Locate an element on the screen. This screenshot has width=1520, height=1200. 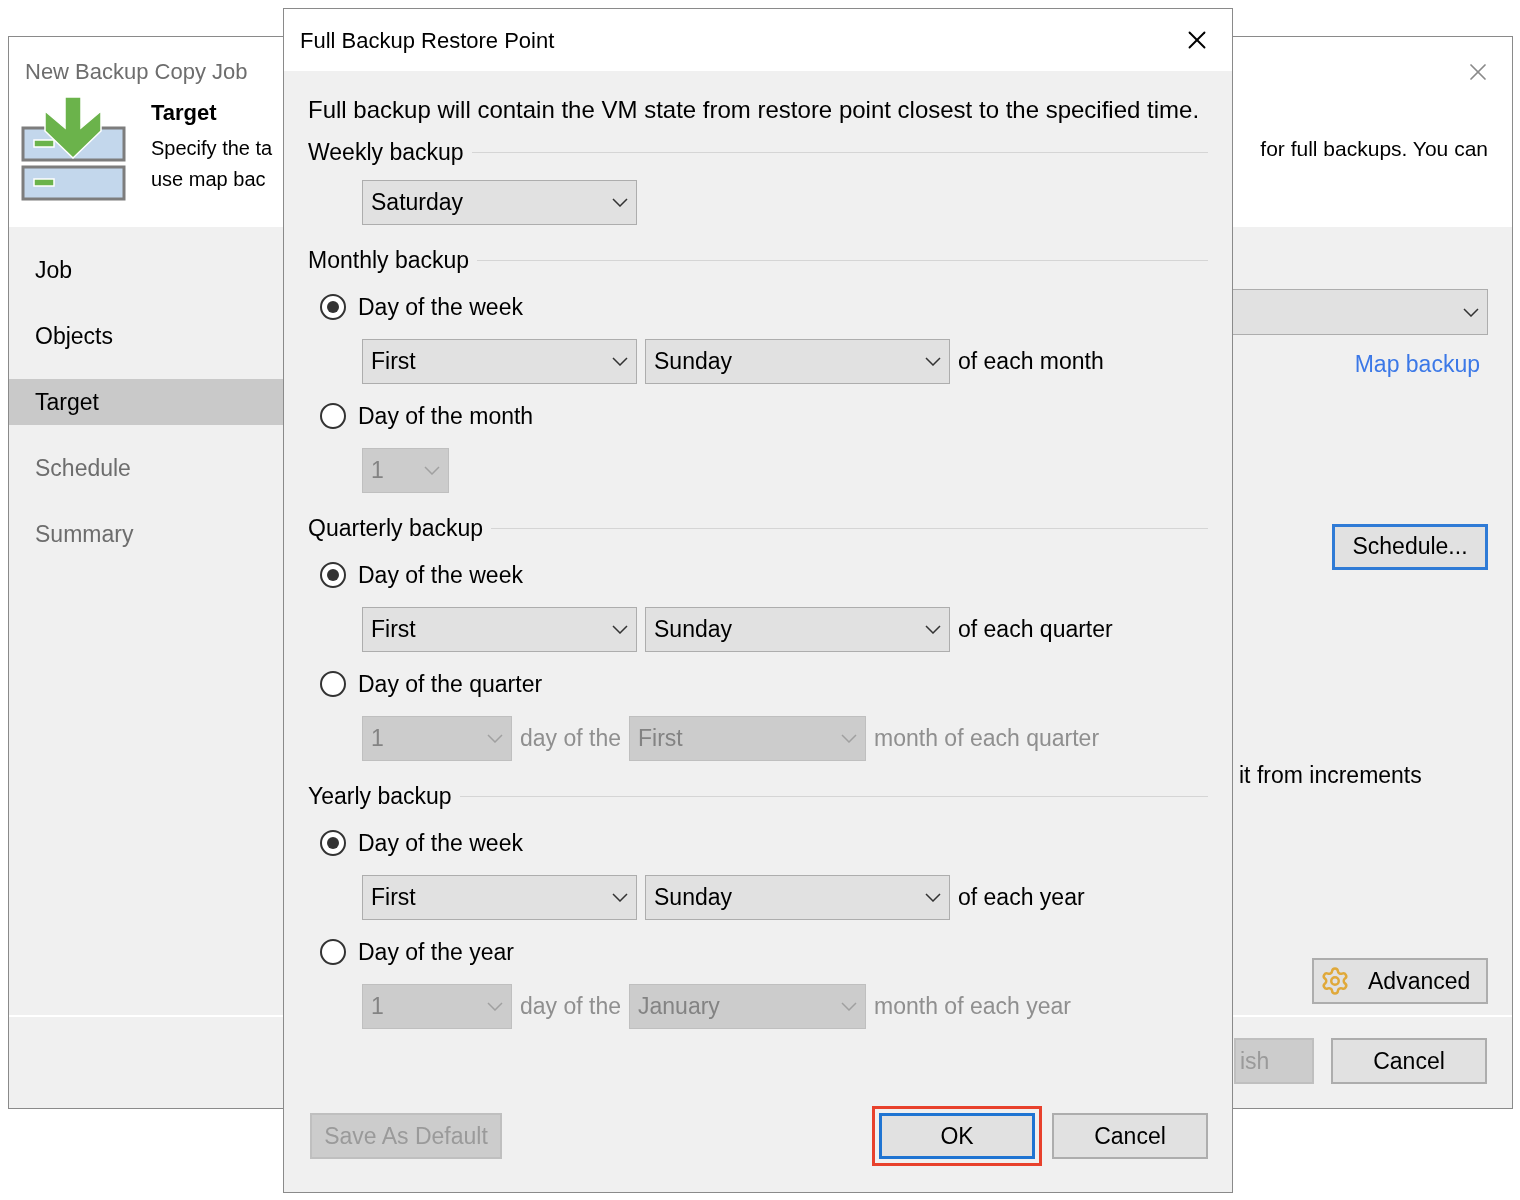
nav-item: Job is located at coordinates (146, 270).